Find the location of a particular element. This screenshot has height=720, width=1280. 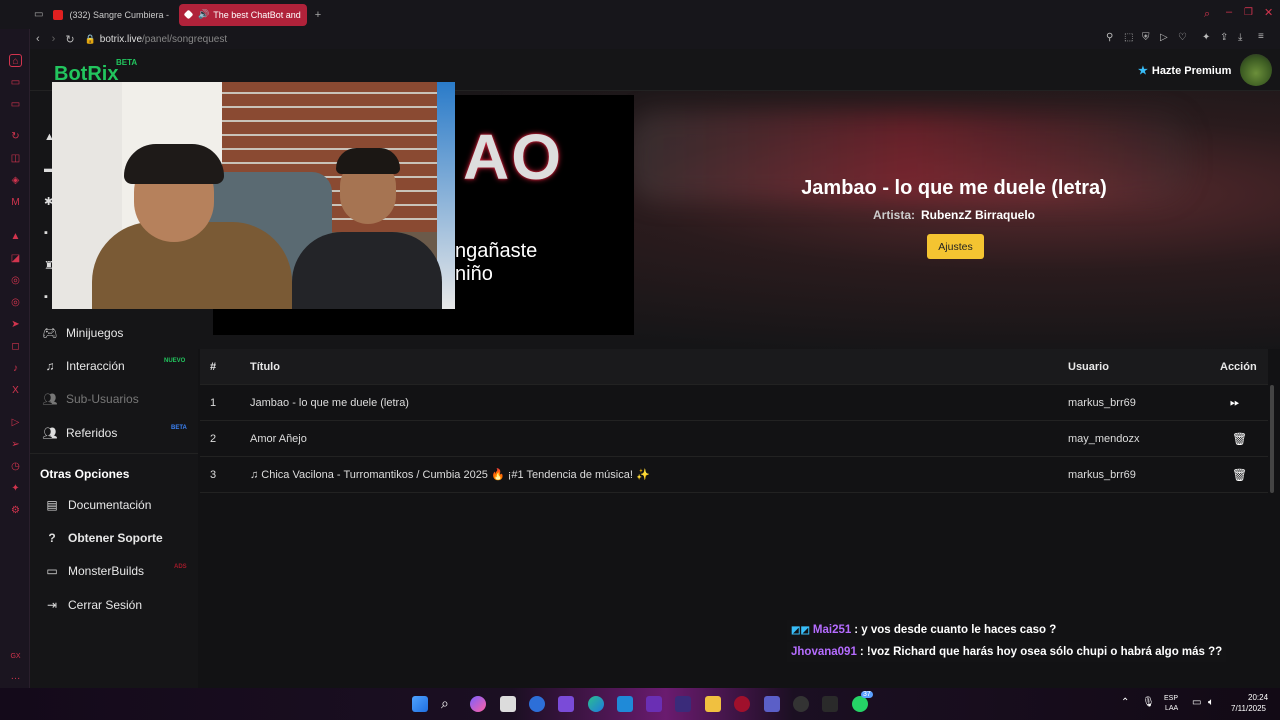

vscode-icon is located at coordinates (625, 704).